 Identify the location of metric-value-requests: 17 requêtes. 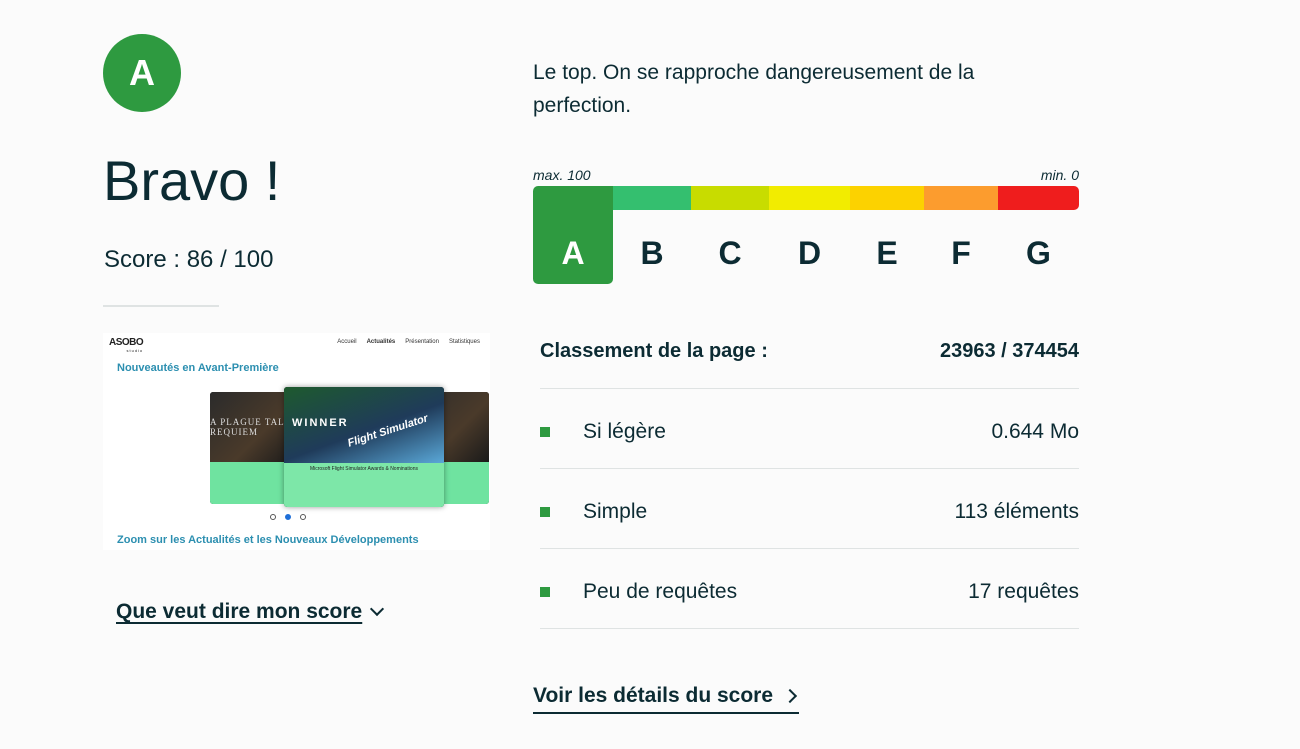
(1023, 591).